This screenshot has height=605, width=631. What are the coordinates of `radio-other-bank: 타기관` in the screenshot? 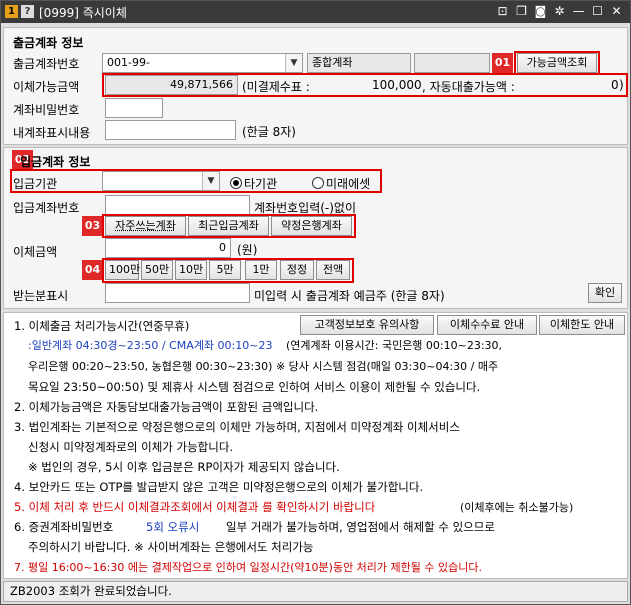 It's located at (253, 183).